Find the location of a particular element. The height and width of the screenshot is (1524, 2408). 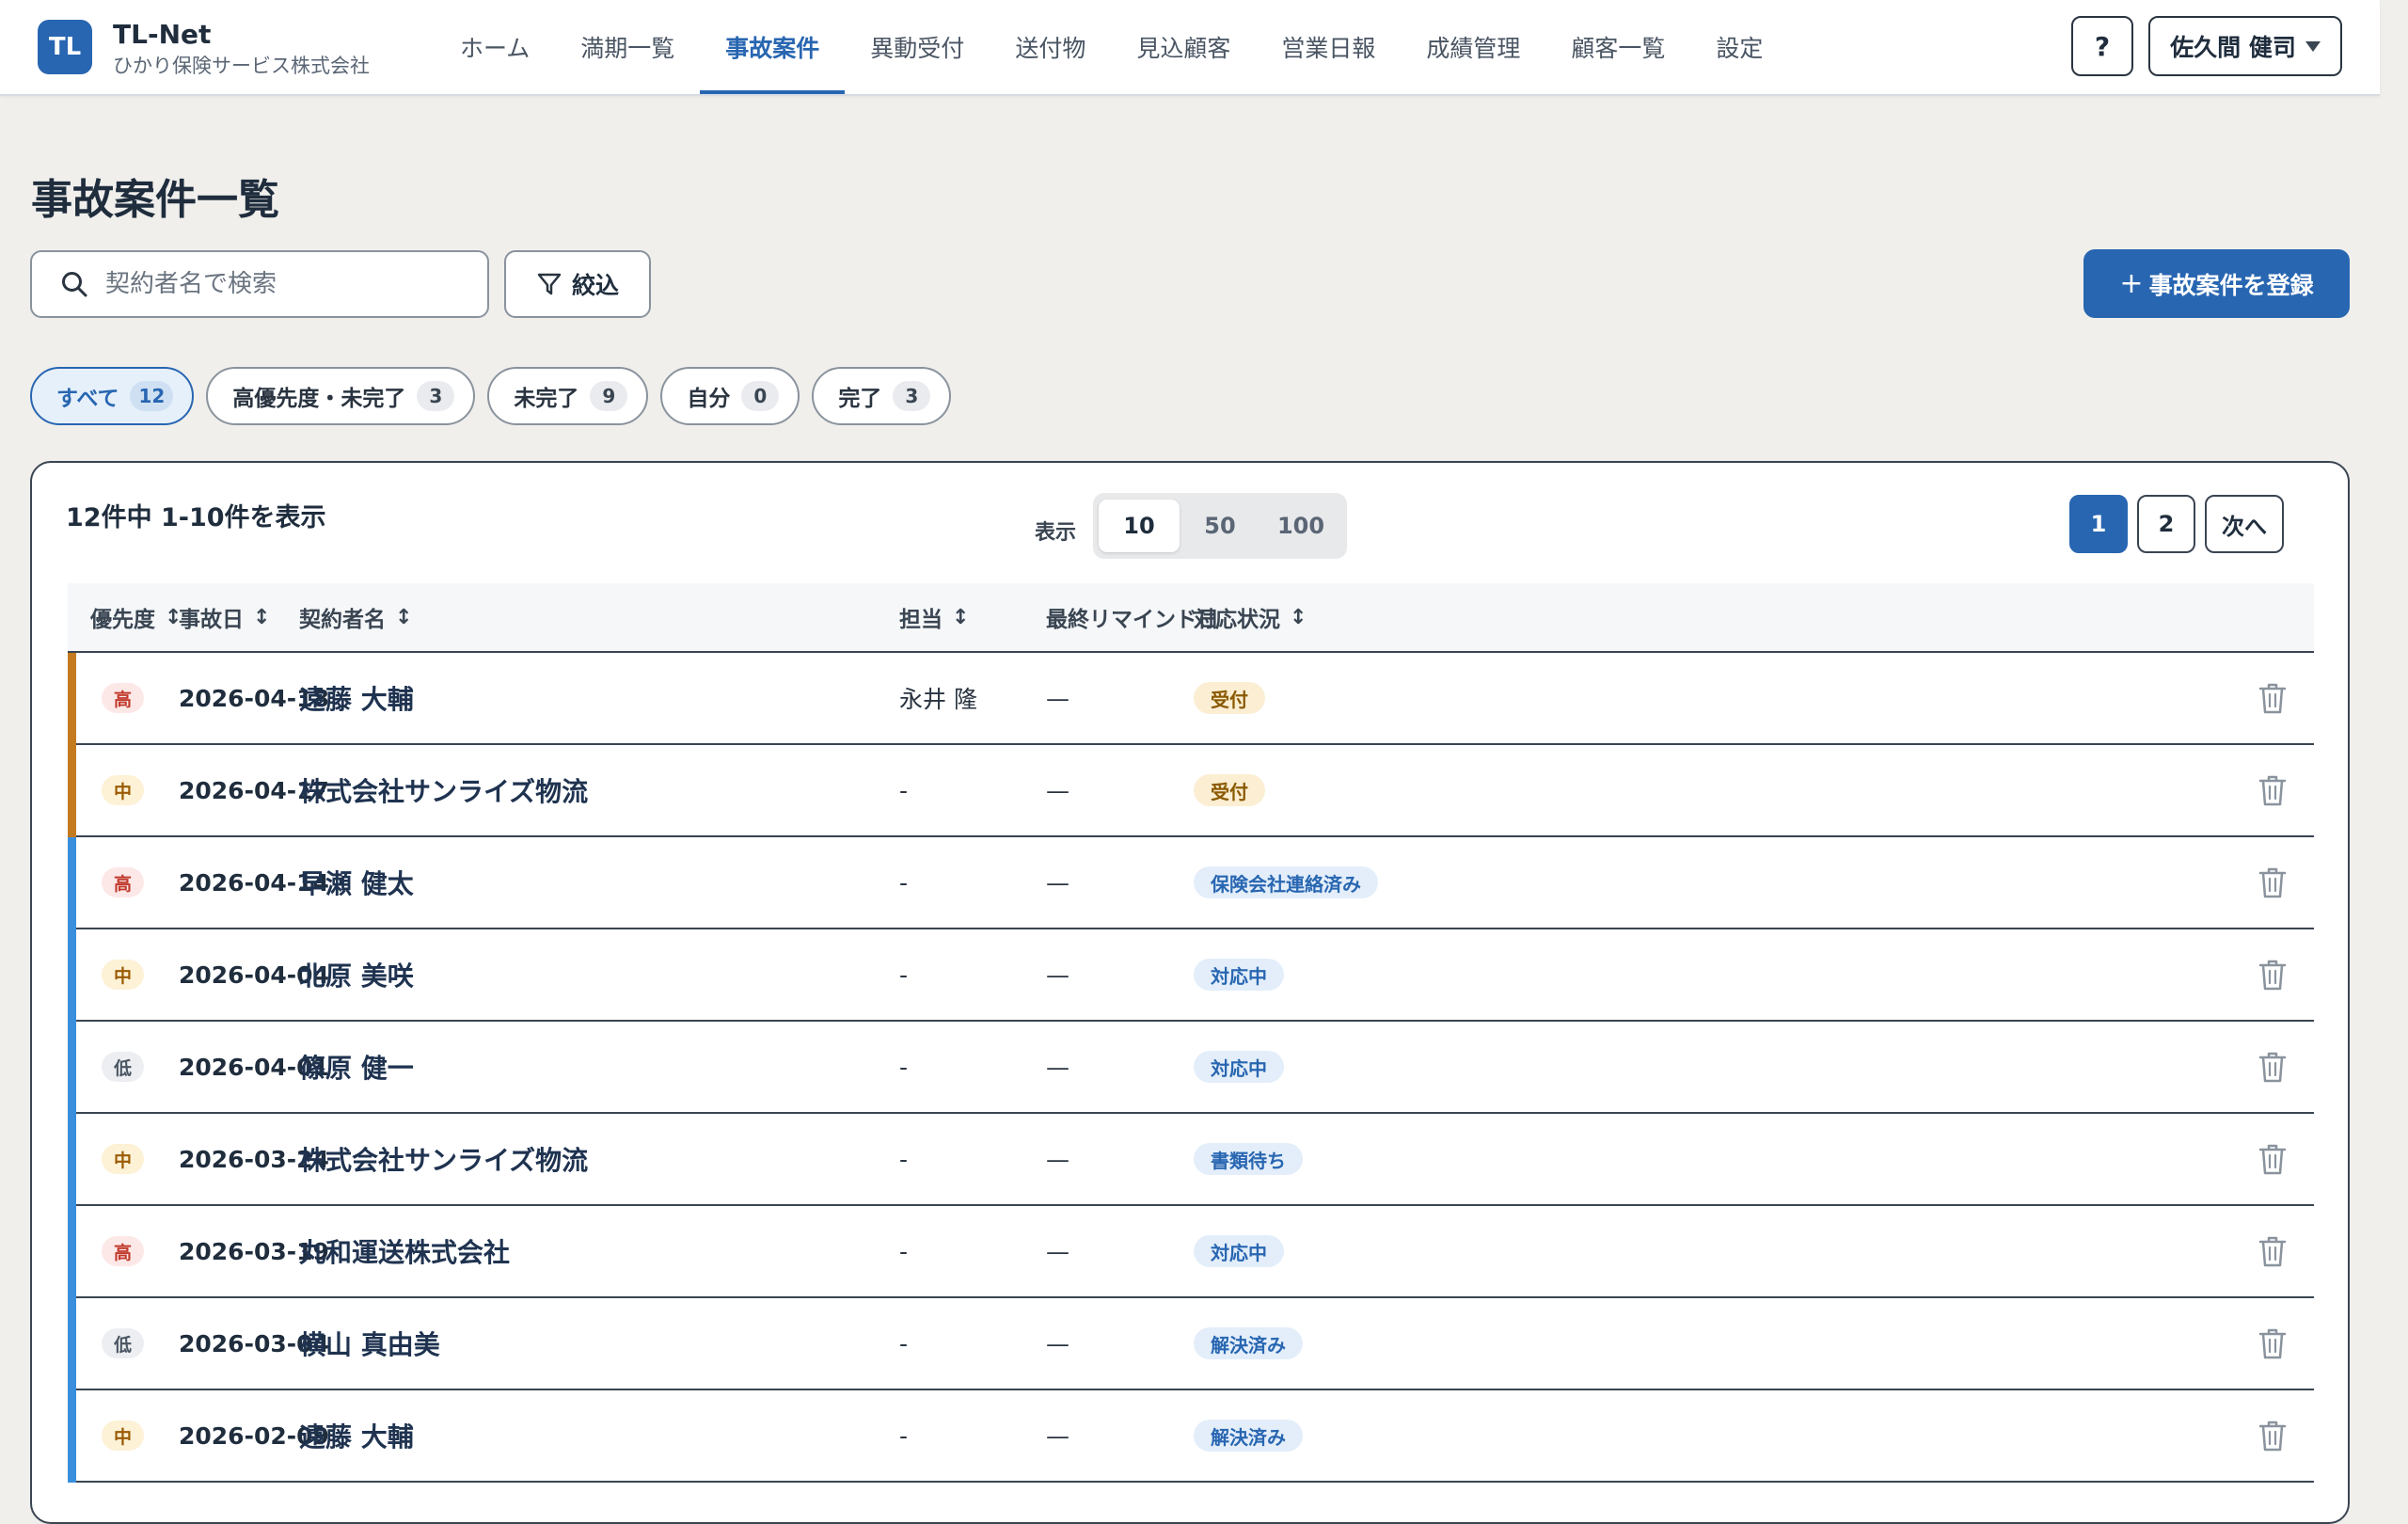

table-row: 中 2026-04-17 株式会社サンライズ物流 - — 受付 is located at coordinates (1191, 791).